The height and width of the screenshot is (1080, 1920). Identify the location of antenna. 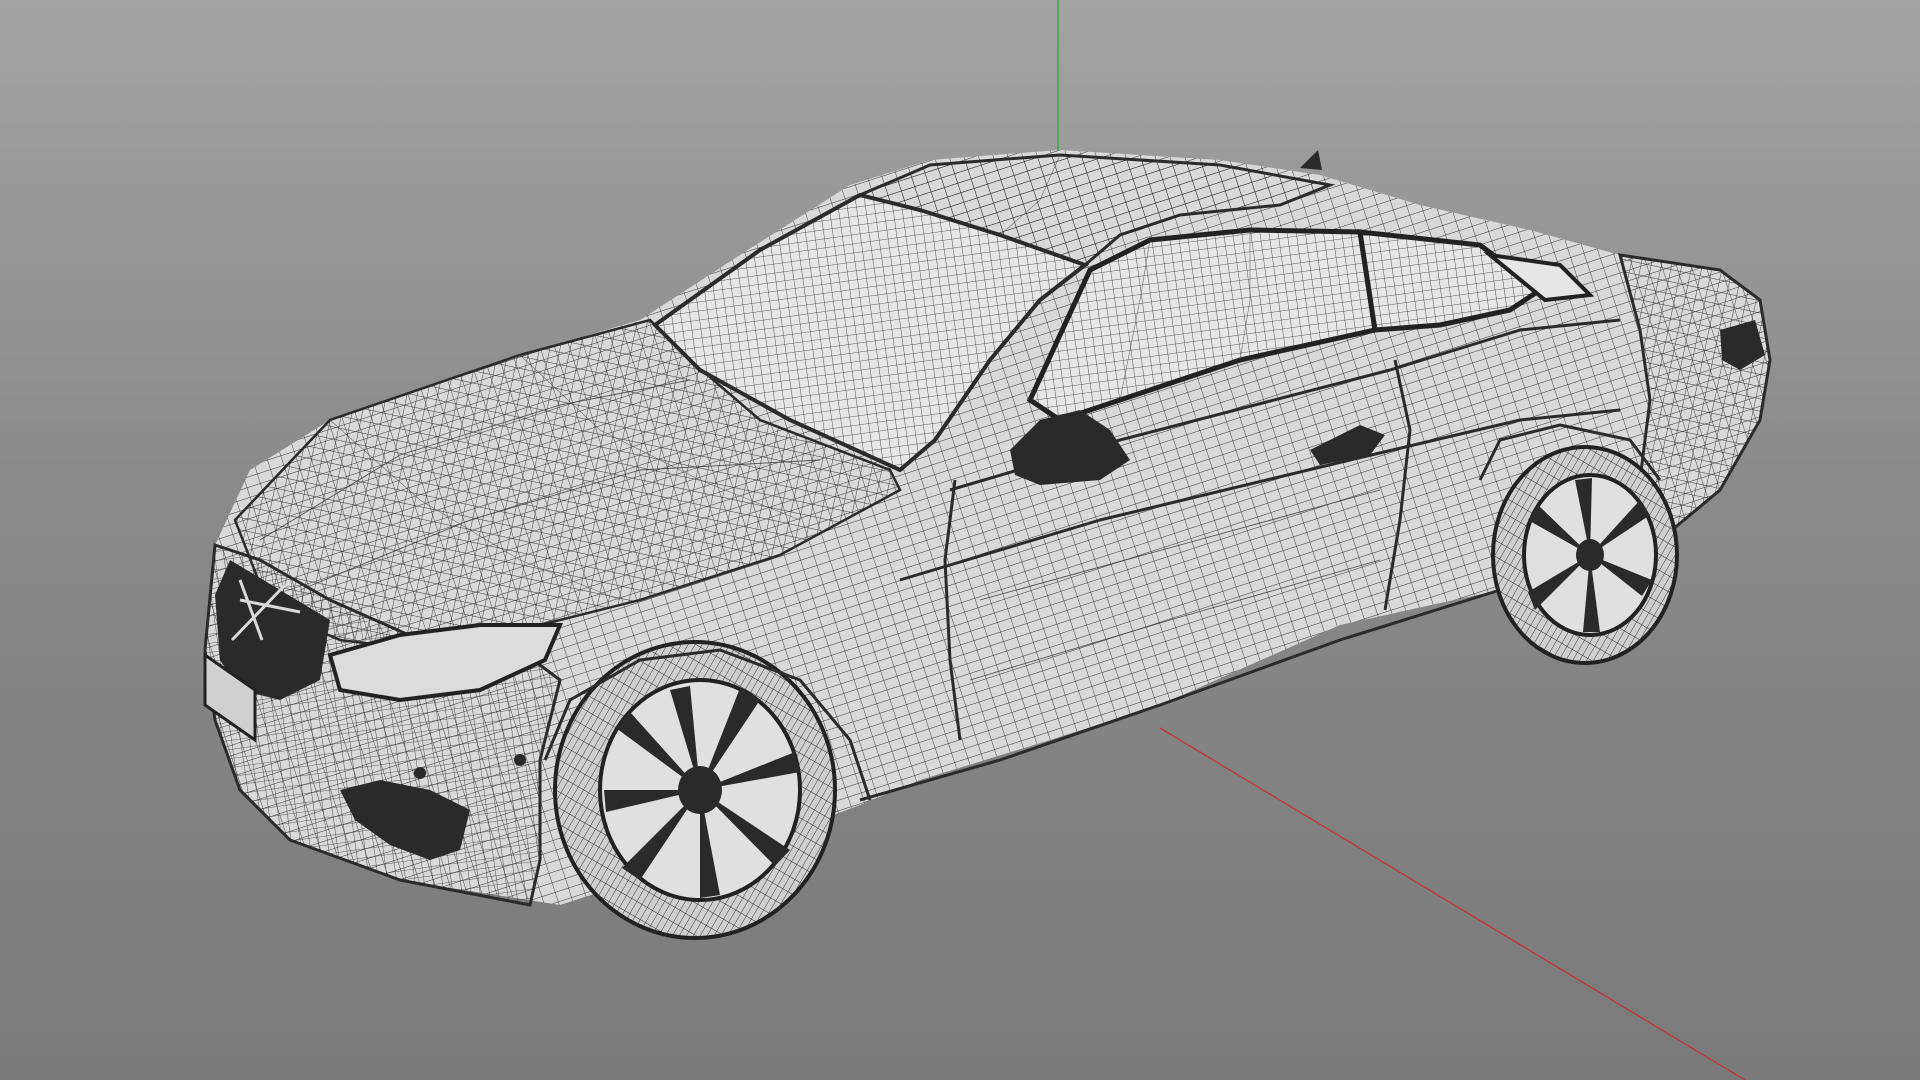
(1311, 160).